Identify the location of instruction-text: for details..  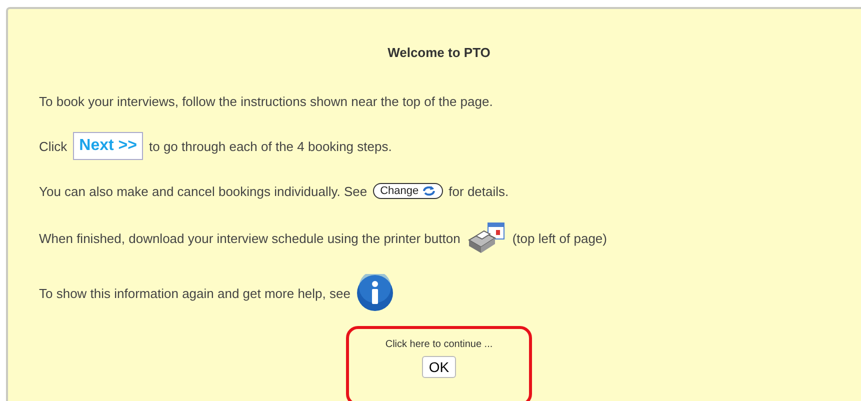
(478, 191).